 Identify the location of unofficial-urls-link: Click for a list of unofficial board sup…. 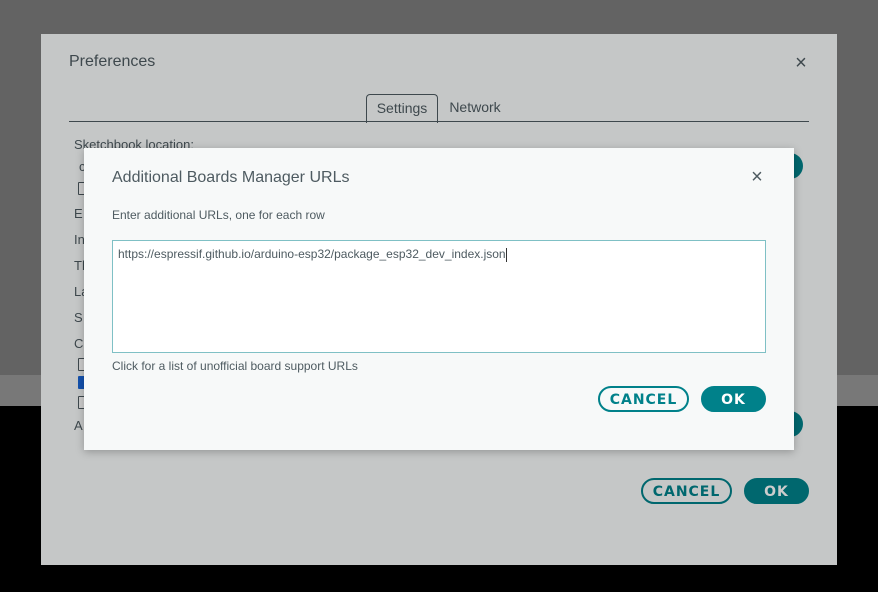
(235, 366).